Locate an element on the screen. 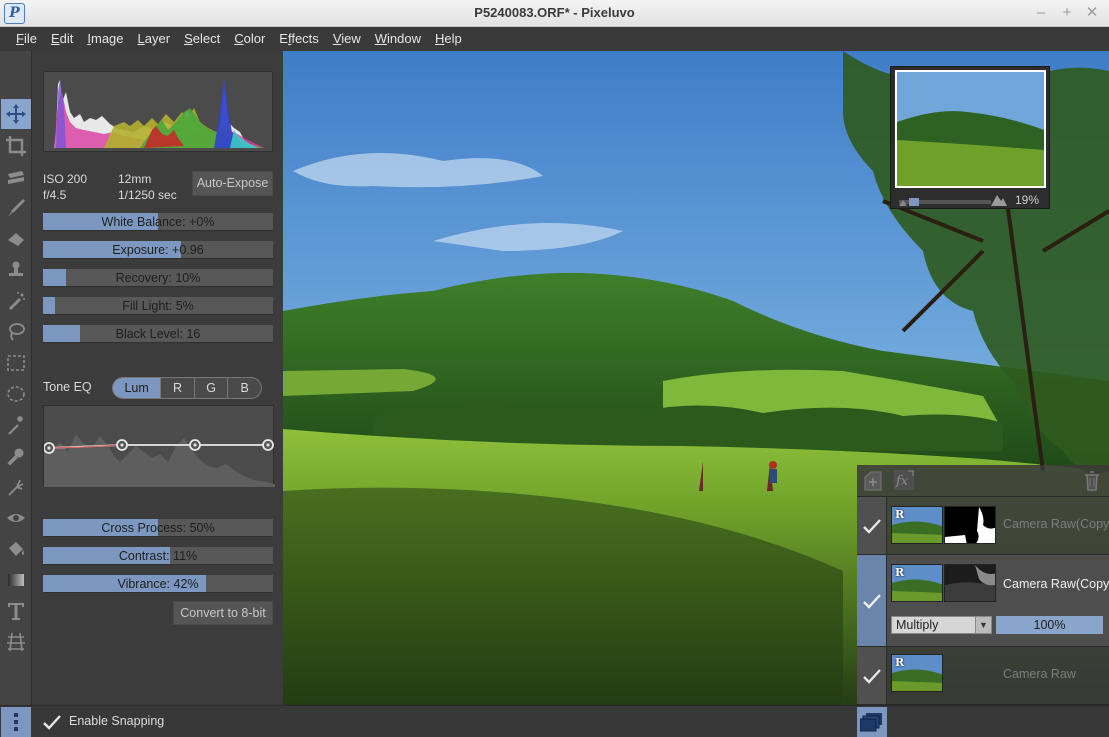  blend-mode-select: Multiply ▼ is located at coordinates (941, 625).